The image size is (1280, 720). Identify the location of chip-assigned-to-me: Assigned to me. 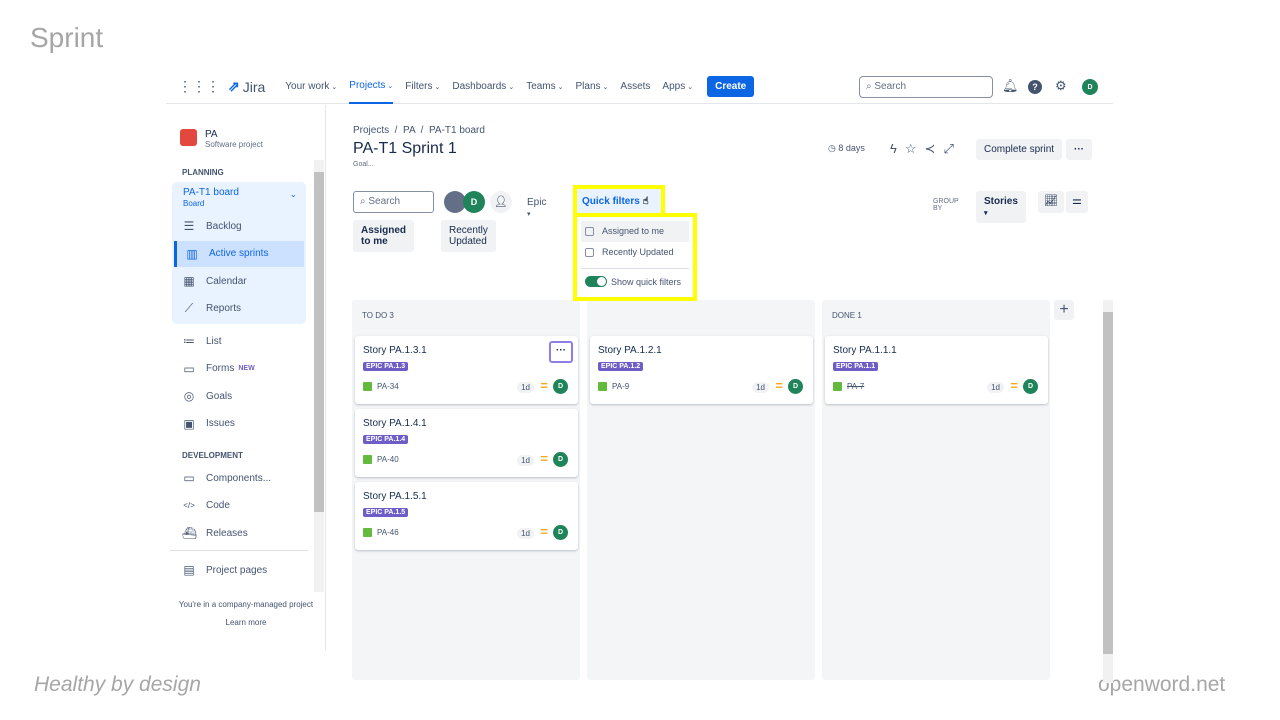
(384, 236).